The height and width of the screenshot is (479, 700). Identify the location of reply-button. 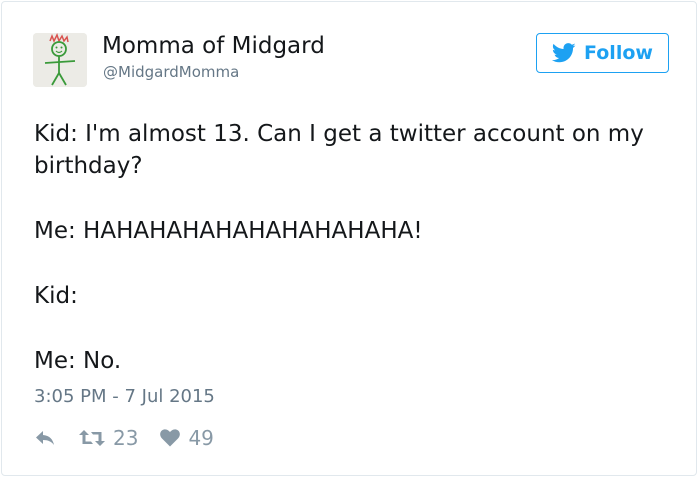
(45, 438).